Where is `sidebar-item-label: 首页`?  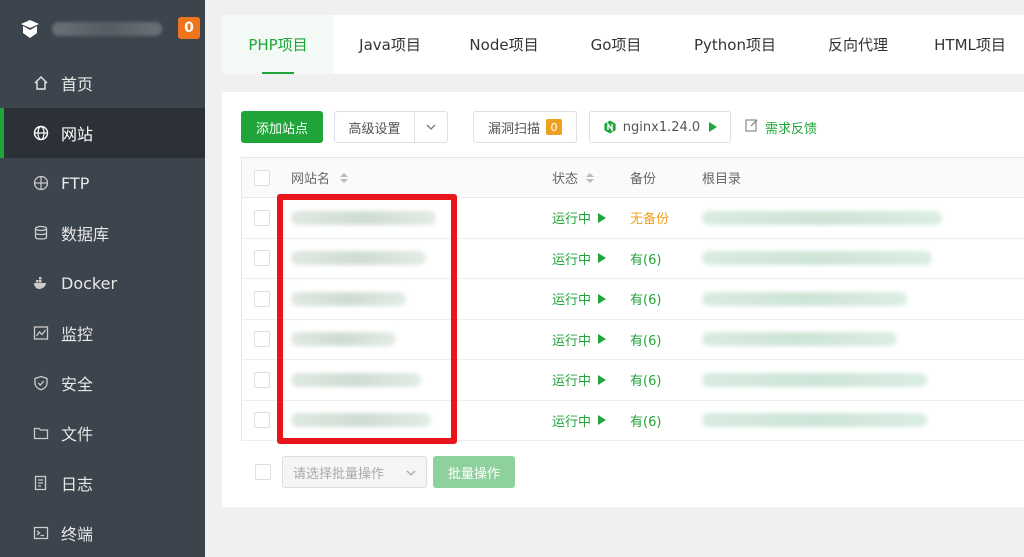
sidebar-item-label: 首页 is located at coordinates (77, 84).